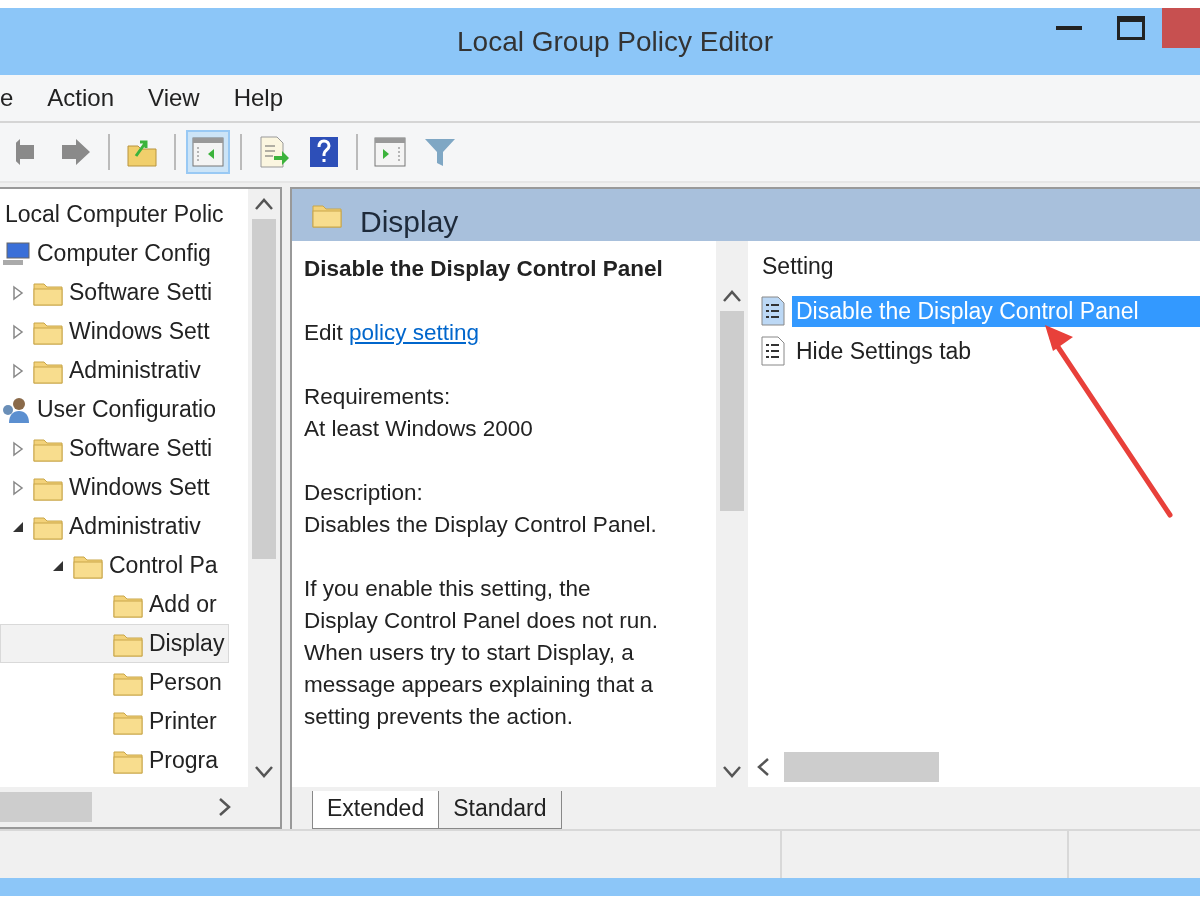 The width and height of the screenshot is (1200, 900). Describe the element at coordinates (419, 429) in the screenshot. I see `requirements-text: At least Windows 2000` at that location.